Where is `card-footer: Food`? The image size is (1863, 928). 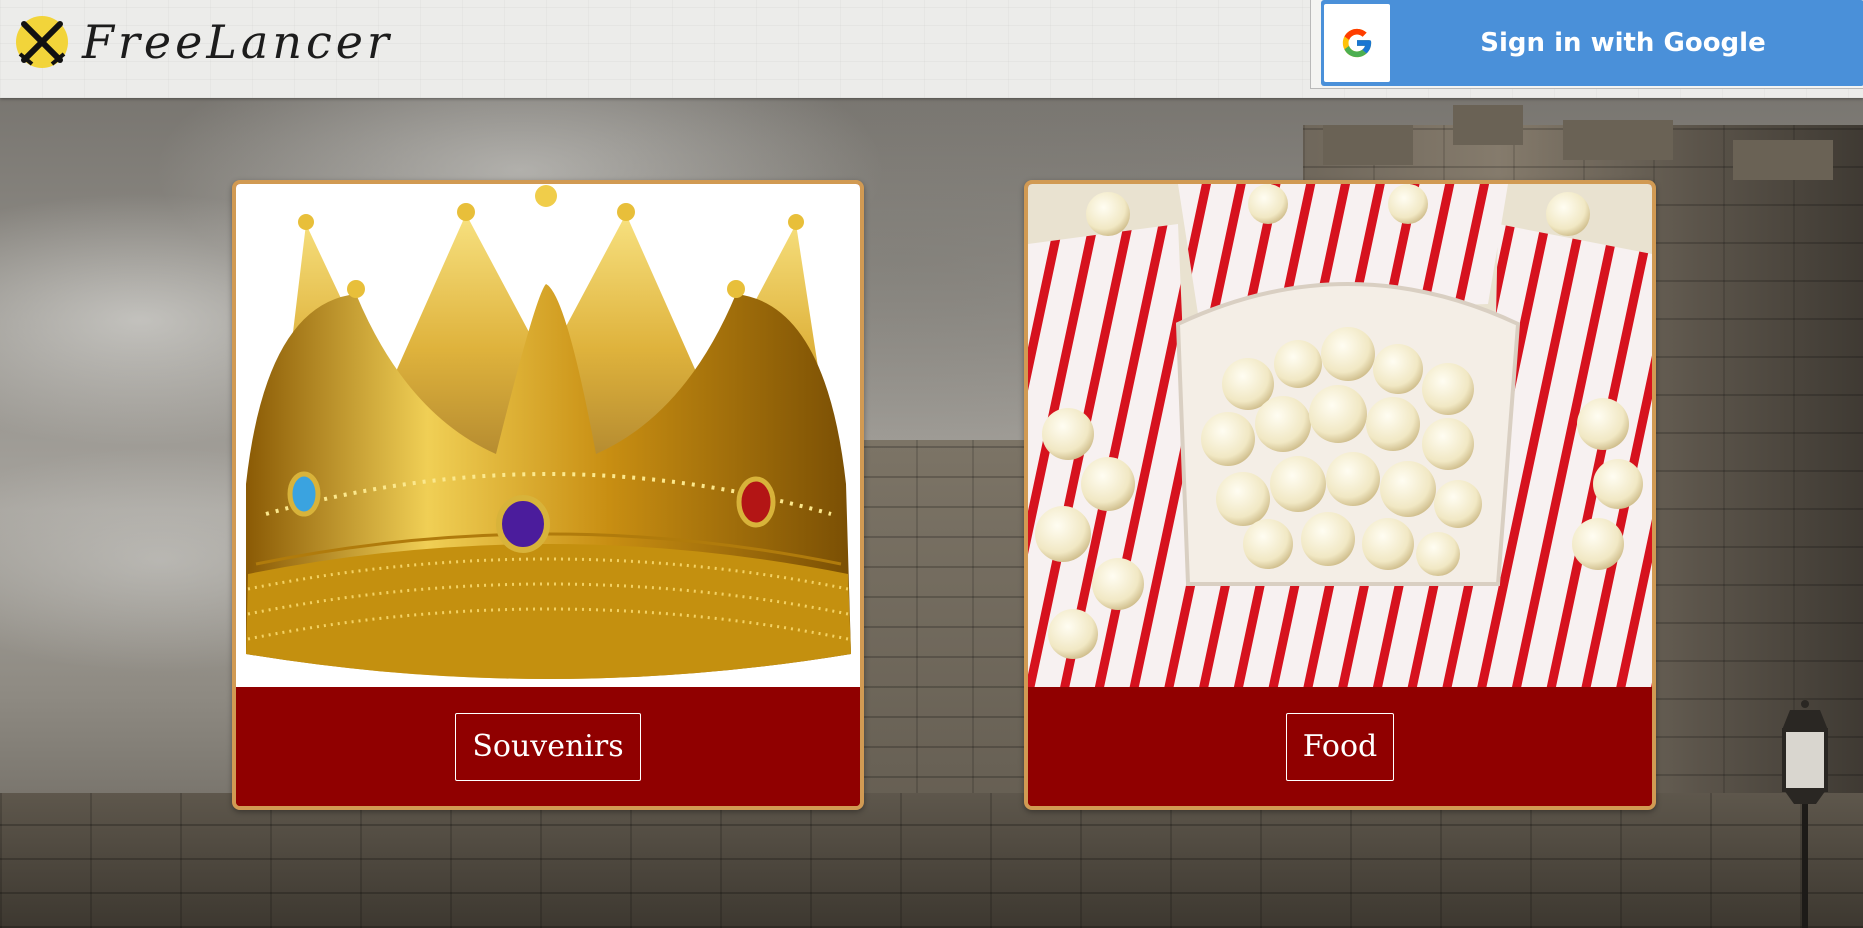
card-footer: Food is located at coordinates (1340, 746).